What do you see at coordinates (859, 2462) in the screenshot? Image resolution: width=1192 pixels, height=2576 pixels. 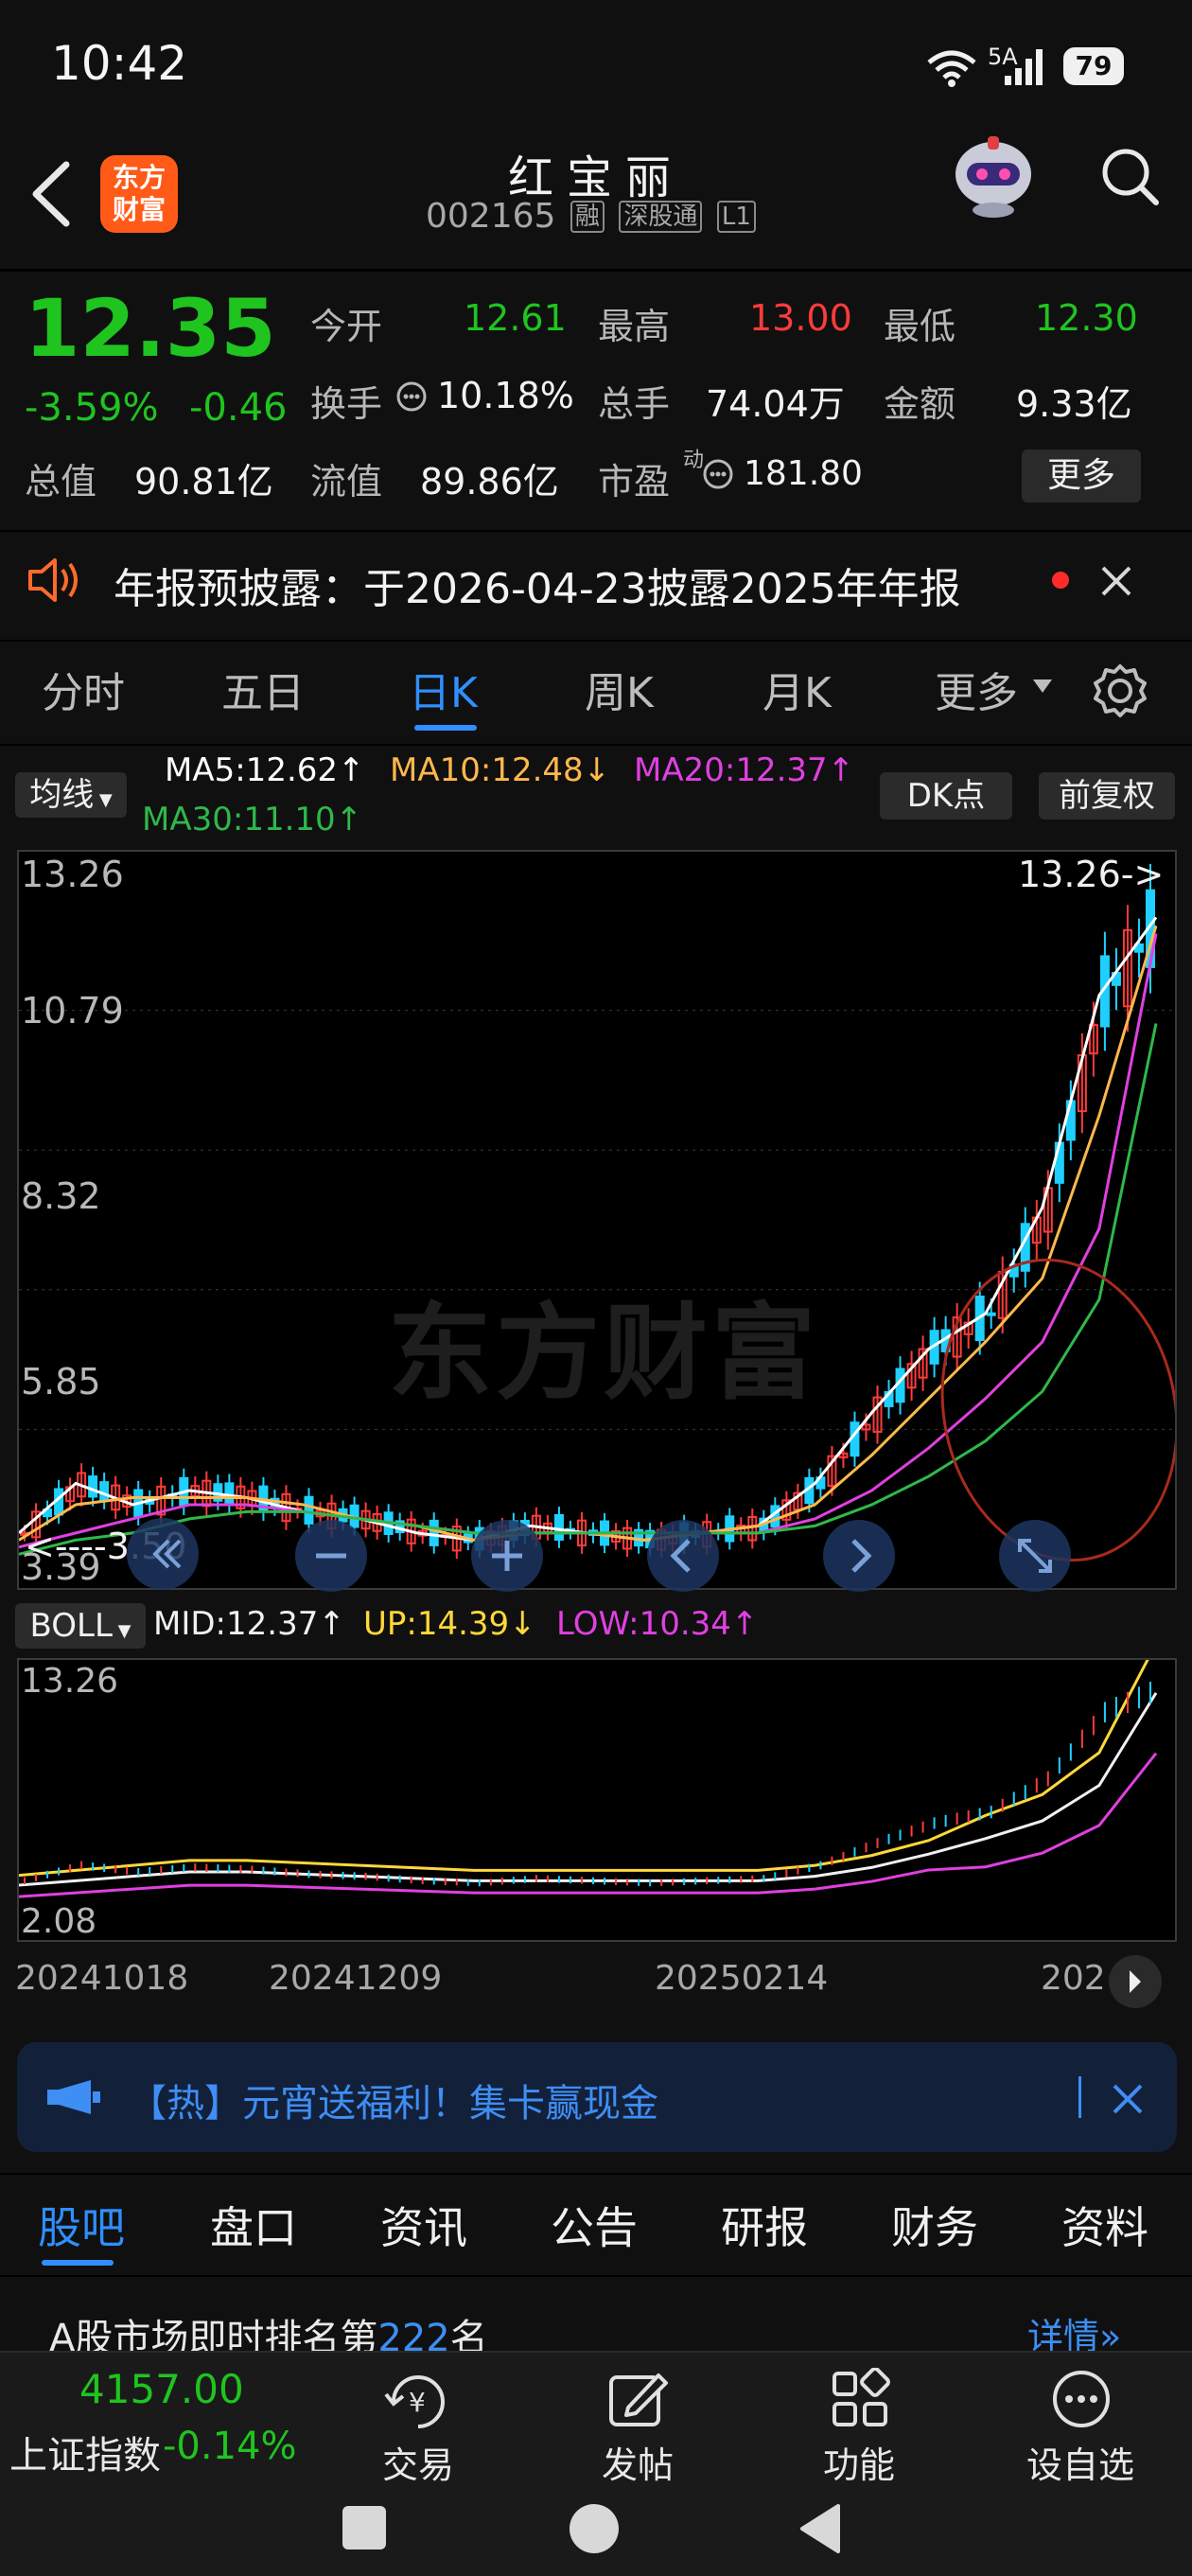 I see `nav-functions: 功能` at bounding box center [859, 2462].